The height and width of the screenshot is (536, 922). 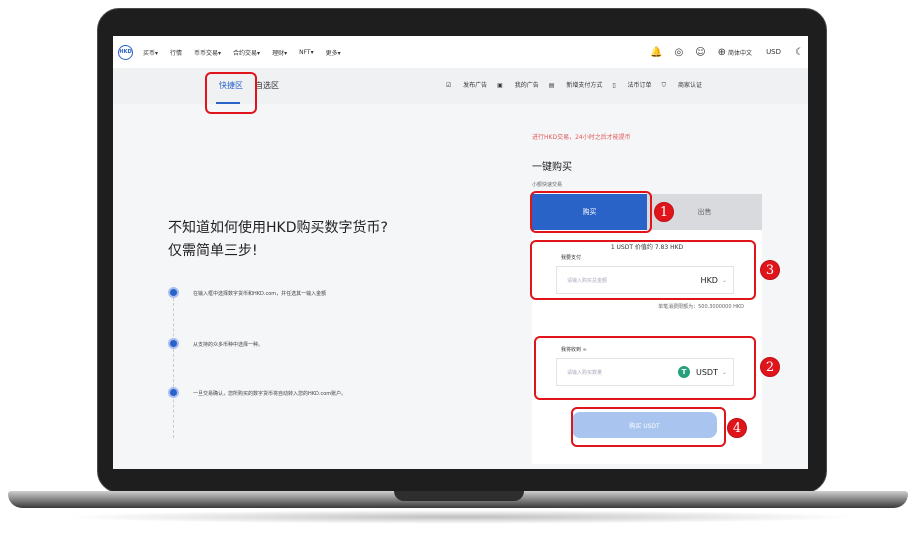 What do you see at coordinates (267, 85) in the screenshot?
I see `tab-favorites: 自选区` at bounding box center [267, 85].